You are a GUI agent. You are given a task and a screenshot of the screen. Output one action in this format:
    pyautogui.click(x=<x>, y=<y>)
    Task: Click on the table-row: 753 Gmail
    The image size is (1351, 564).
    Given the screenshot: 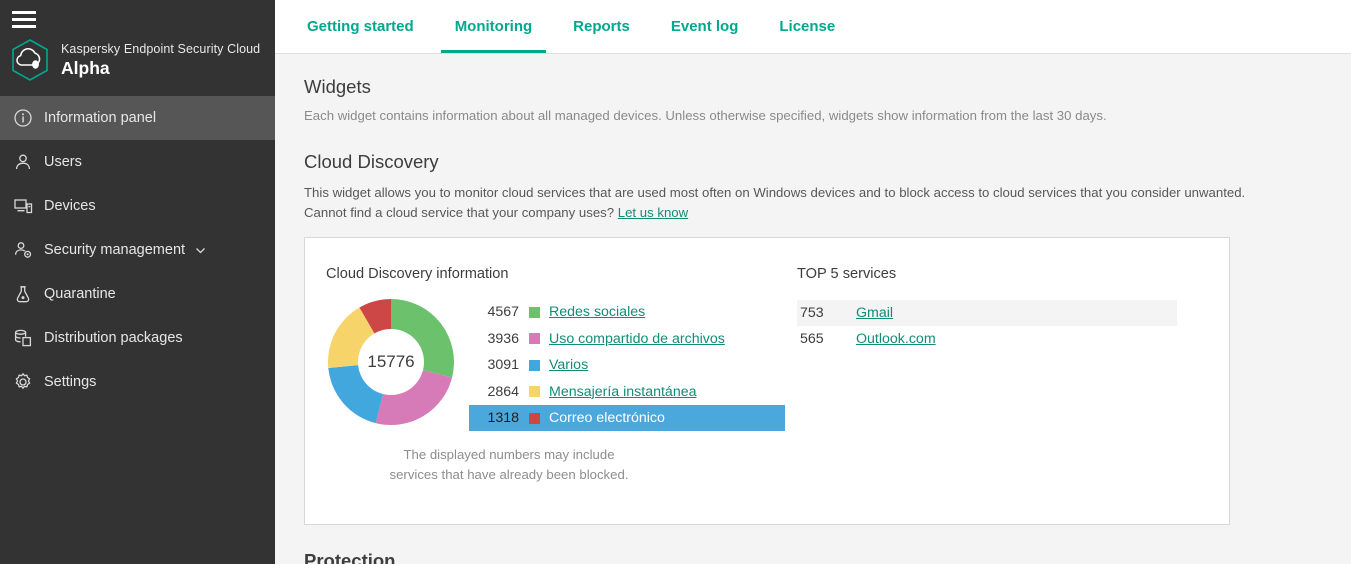 What is the action you would take?
    pyautogui.click(x=987, y=312)
    